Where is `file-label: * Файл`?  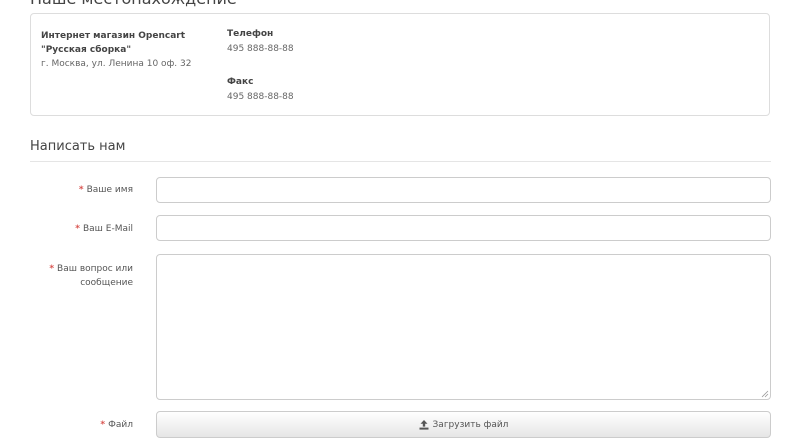 file-label: * Файл is located at coordinates (116, 425).